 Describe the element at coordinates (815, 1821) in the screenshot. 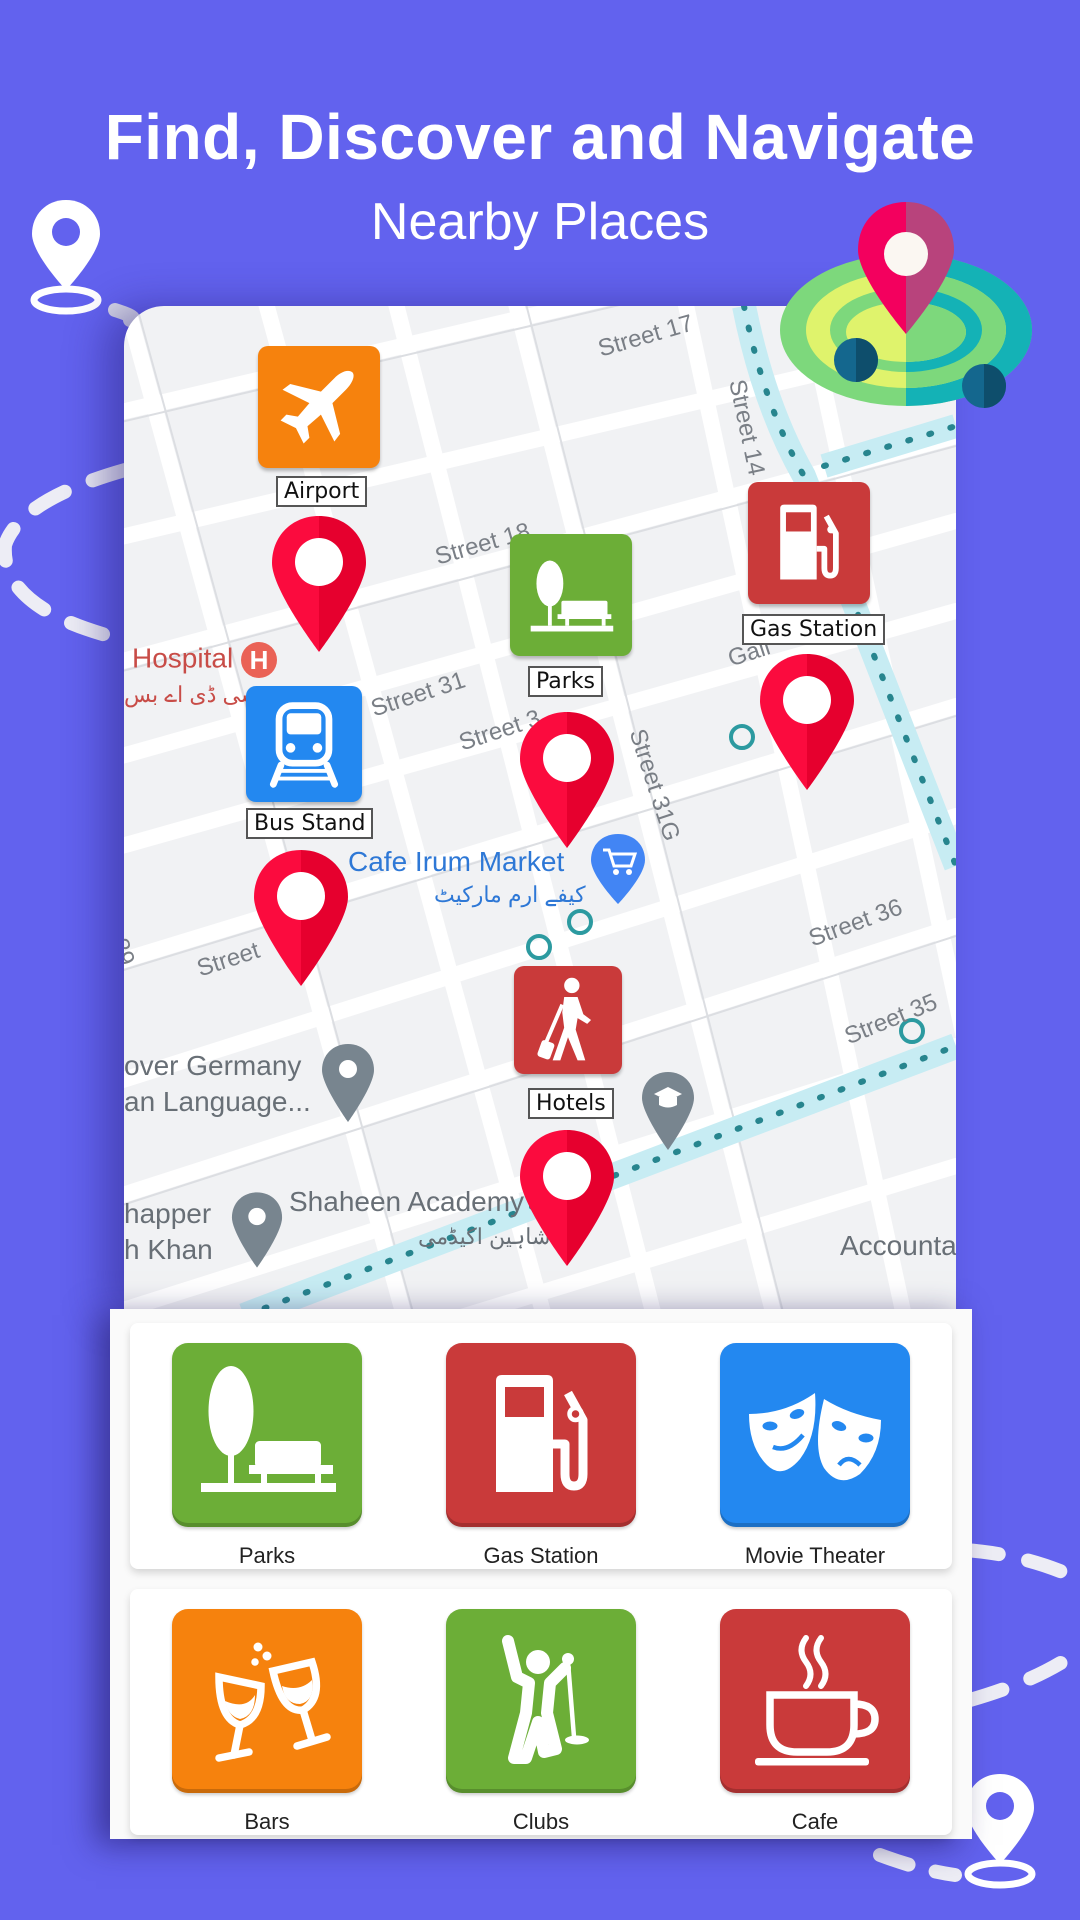

I see `category-label: Cafe` at that location.